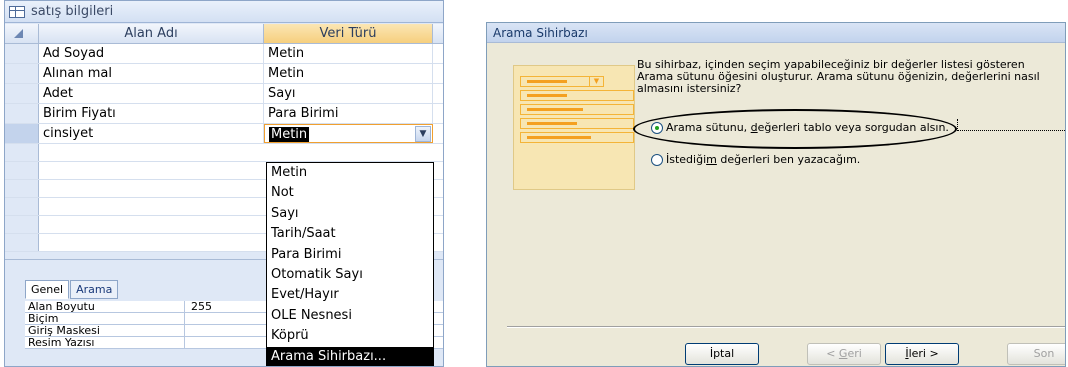  I want to click on cancel-button: İptal, so click(722, 354).